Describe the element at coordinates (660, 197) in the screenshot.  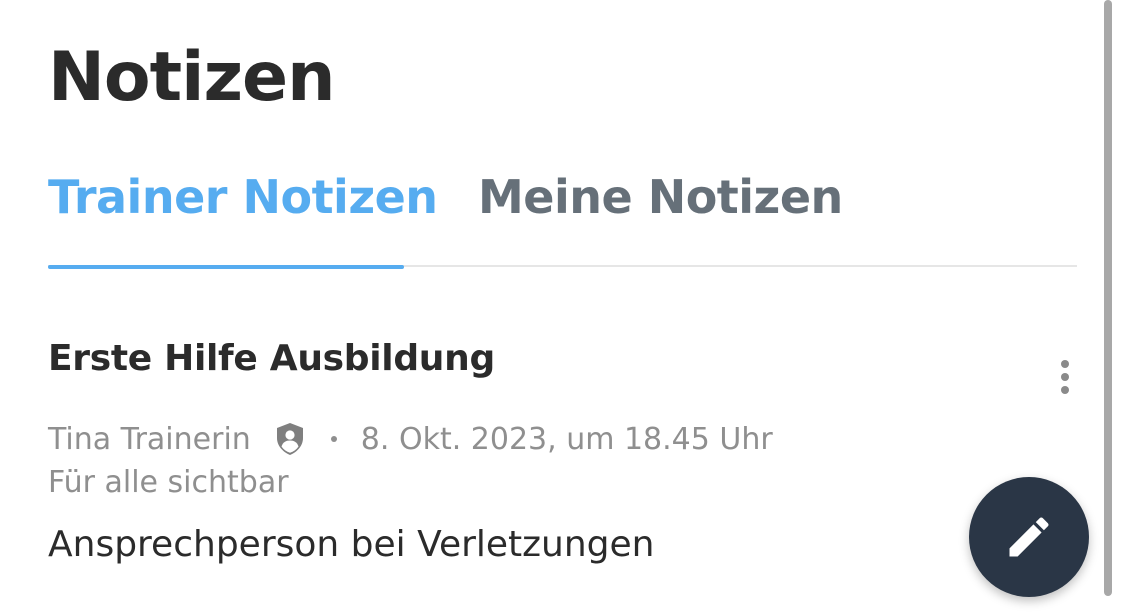
I see `tab-my-notes: Meine Notizen` at that location.